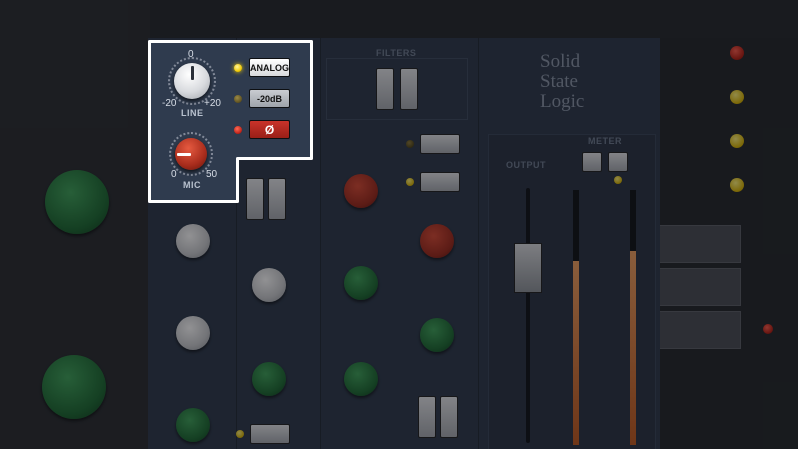 Image resolution: width=798 pixels, height=449 pixels. I want to click on line-knob-indicator, so click(192, 73).